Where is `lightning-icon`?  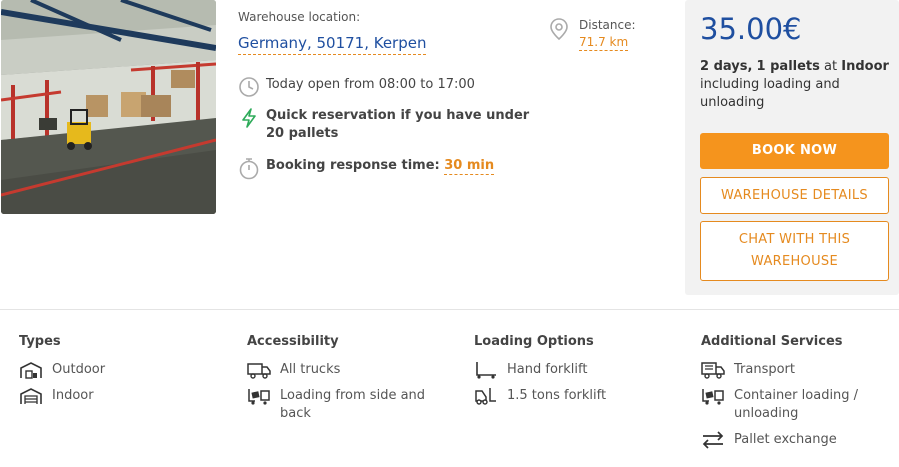
lightning-icon is located at coordinates (249, 118).